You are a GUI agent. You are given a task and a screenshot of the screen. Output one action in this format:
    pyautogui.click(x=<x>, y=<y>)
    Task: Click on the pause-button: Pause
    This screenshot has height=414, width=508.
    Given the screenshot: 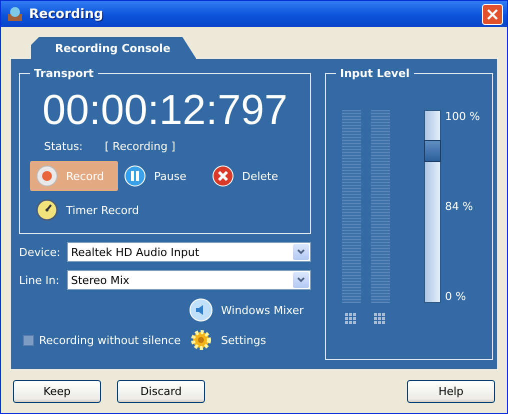 What is the action you would take?
    pyautogui.click(x=162, y=176)
    